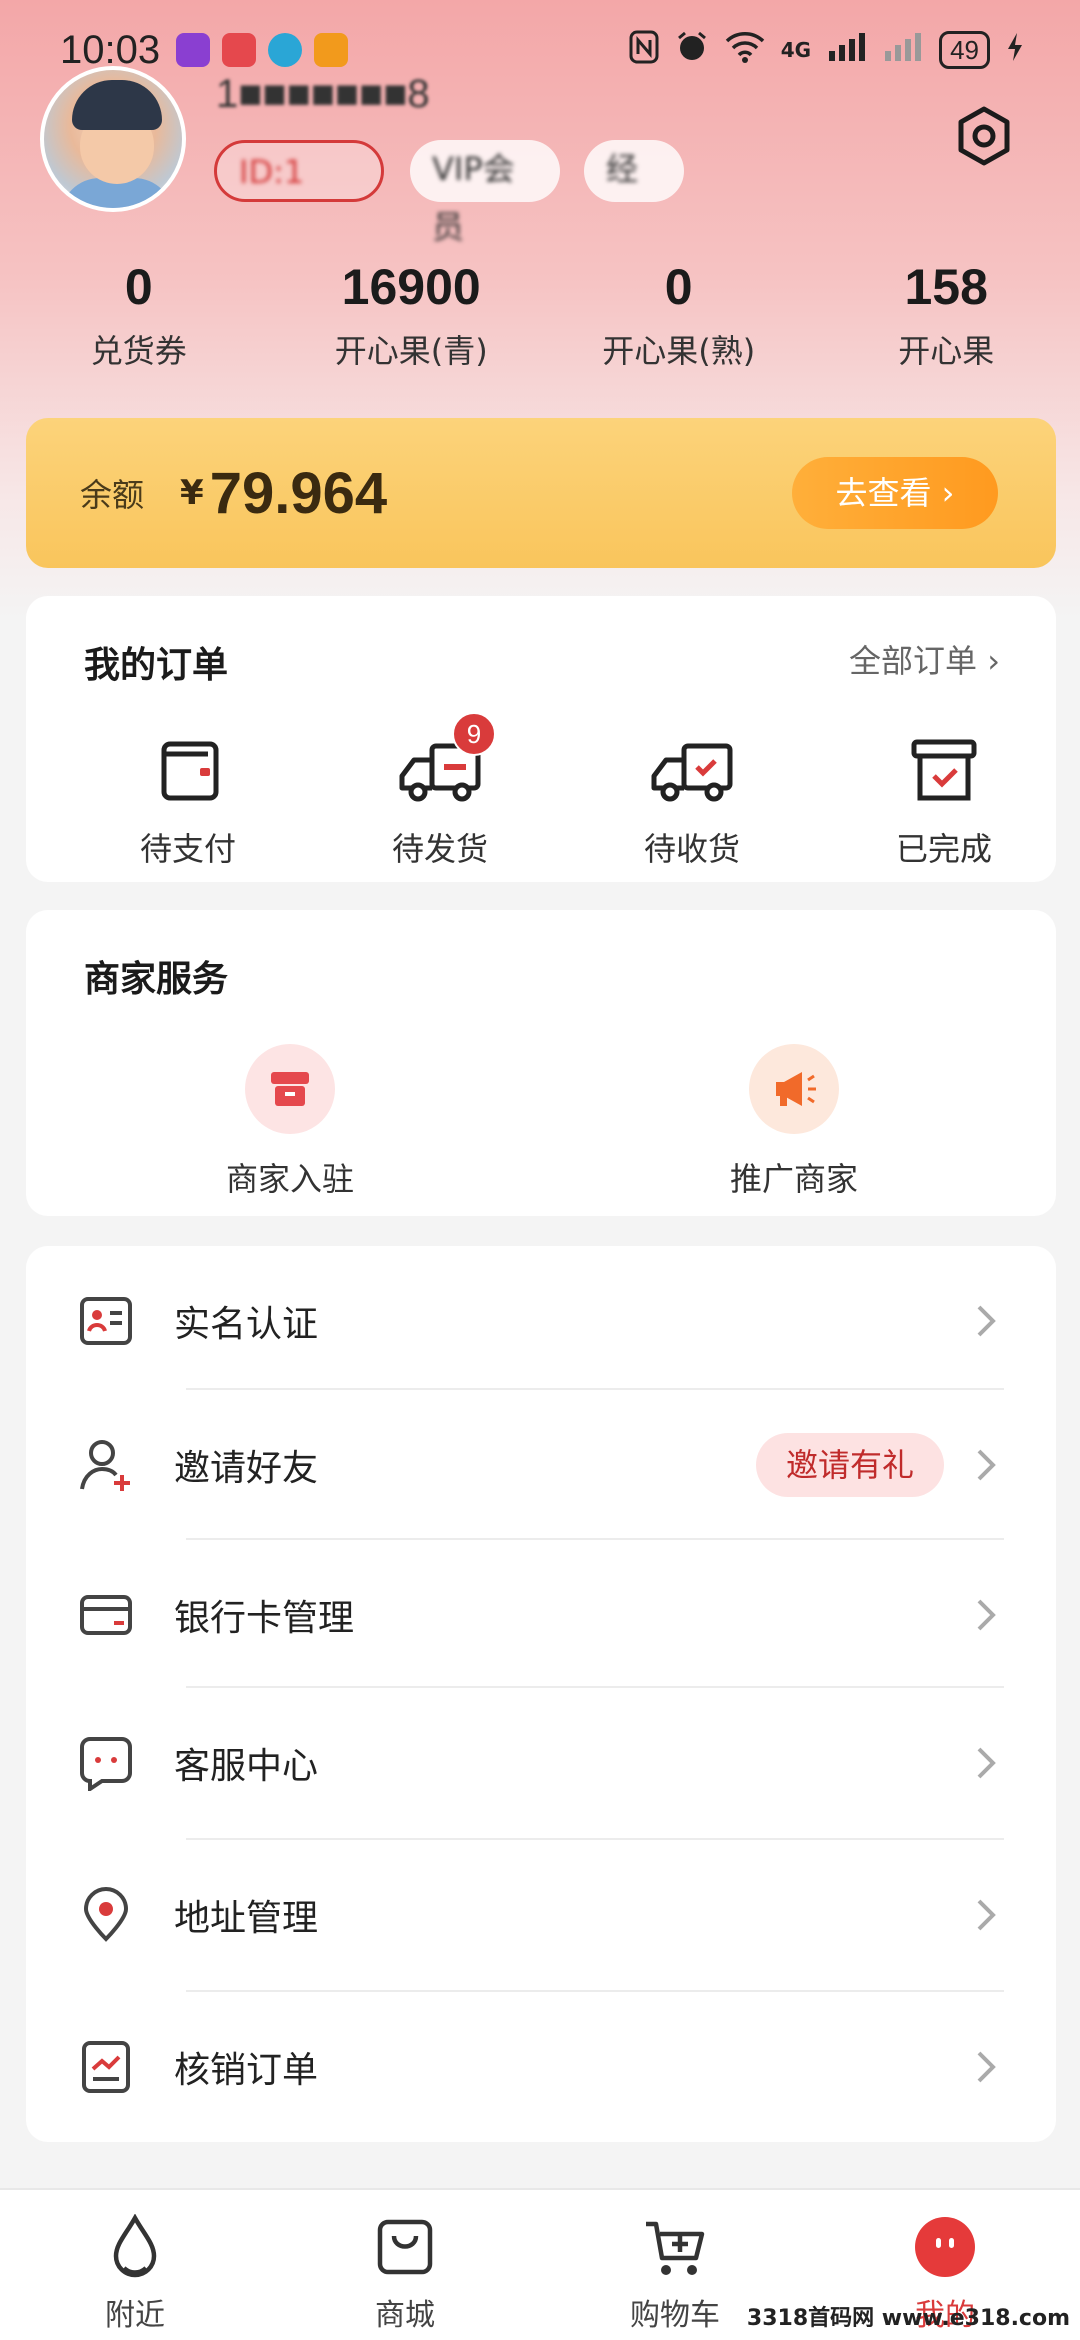 This screenshot has width=1080, height=2340. What do you see at coordinates (285, 50) in the screenshot?
I see `blue-app-icon` at bounding box center [285, 50].